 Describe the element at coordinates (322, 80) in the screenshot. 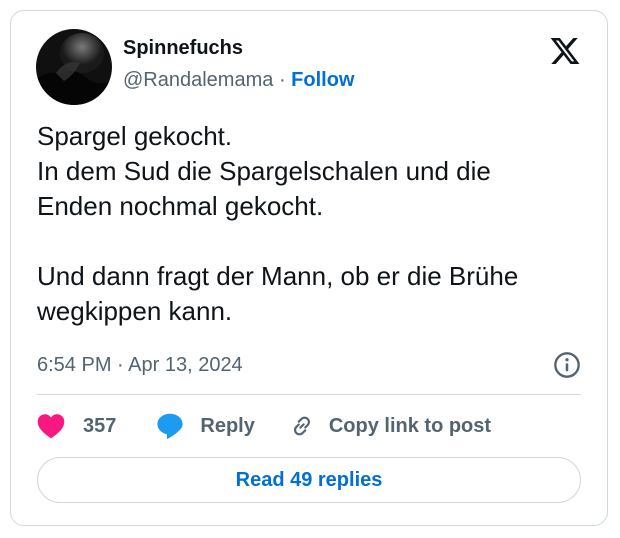

I see `follow-link: Follow` at that location.